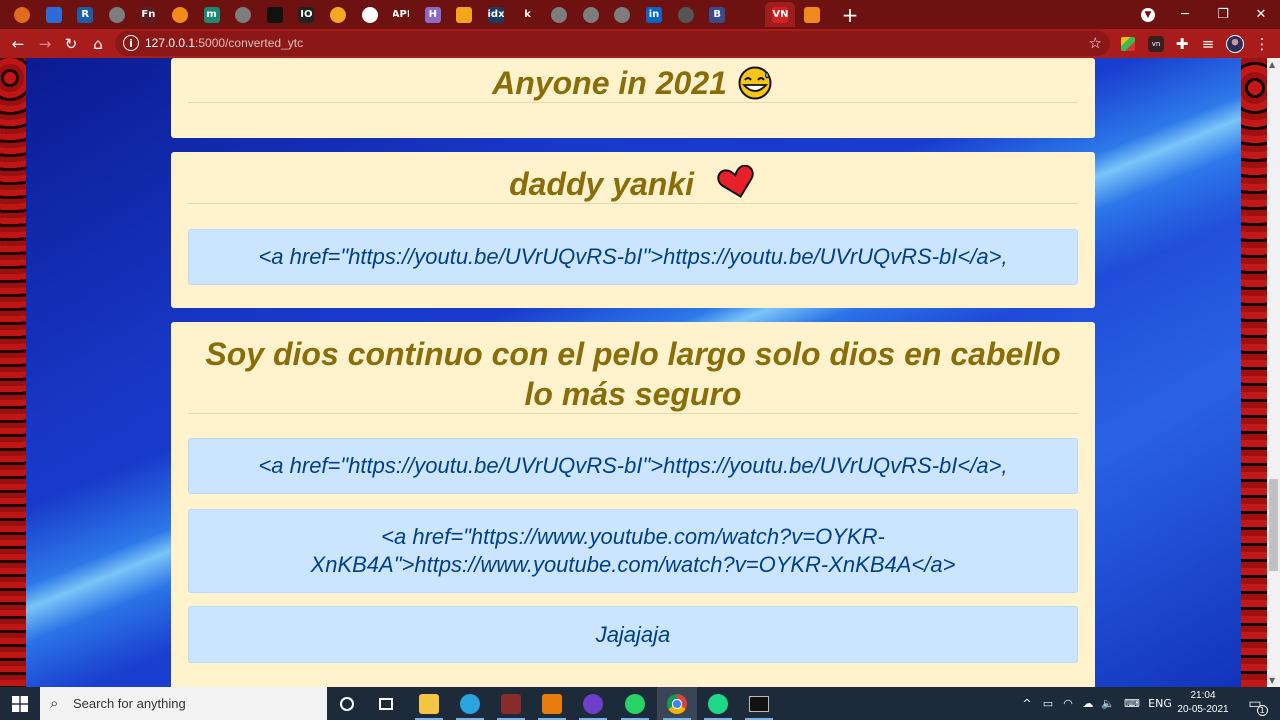 This screenshot has width=1280, height=720. I want to click on reply-text: Jajajaja, so click(633, 634).